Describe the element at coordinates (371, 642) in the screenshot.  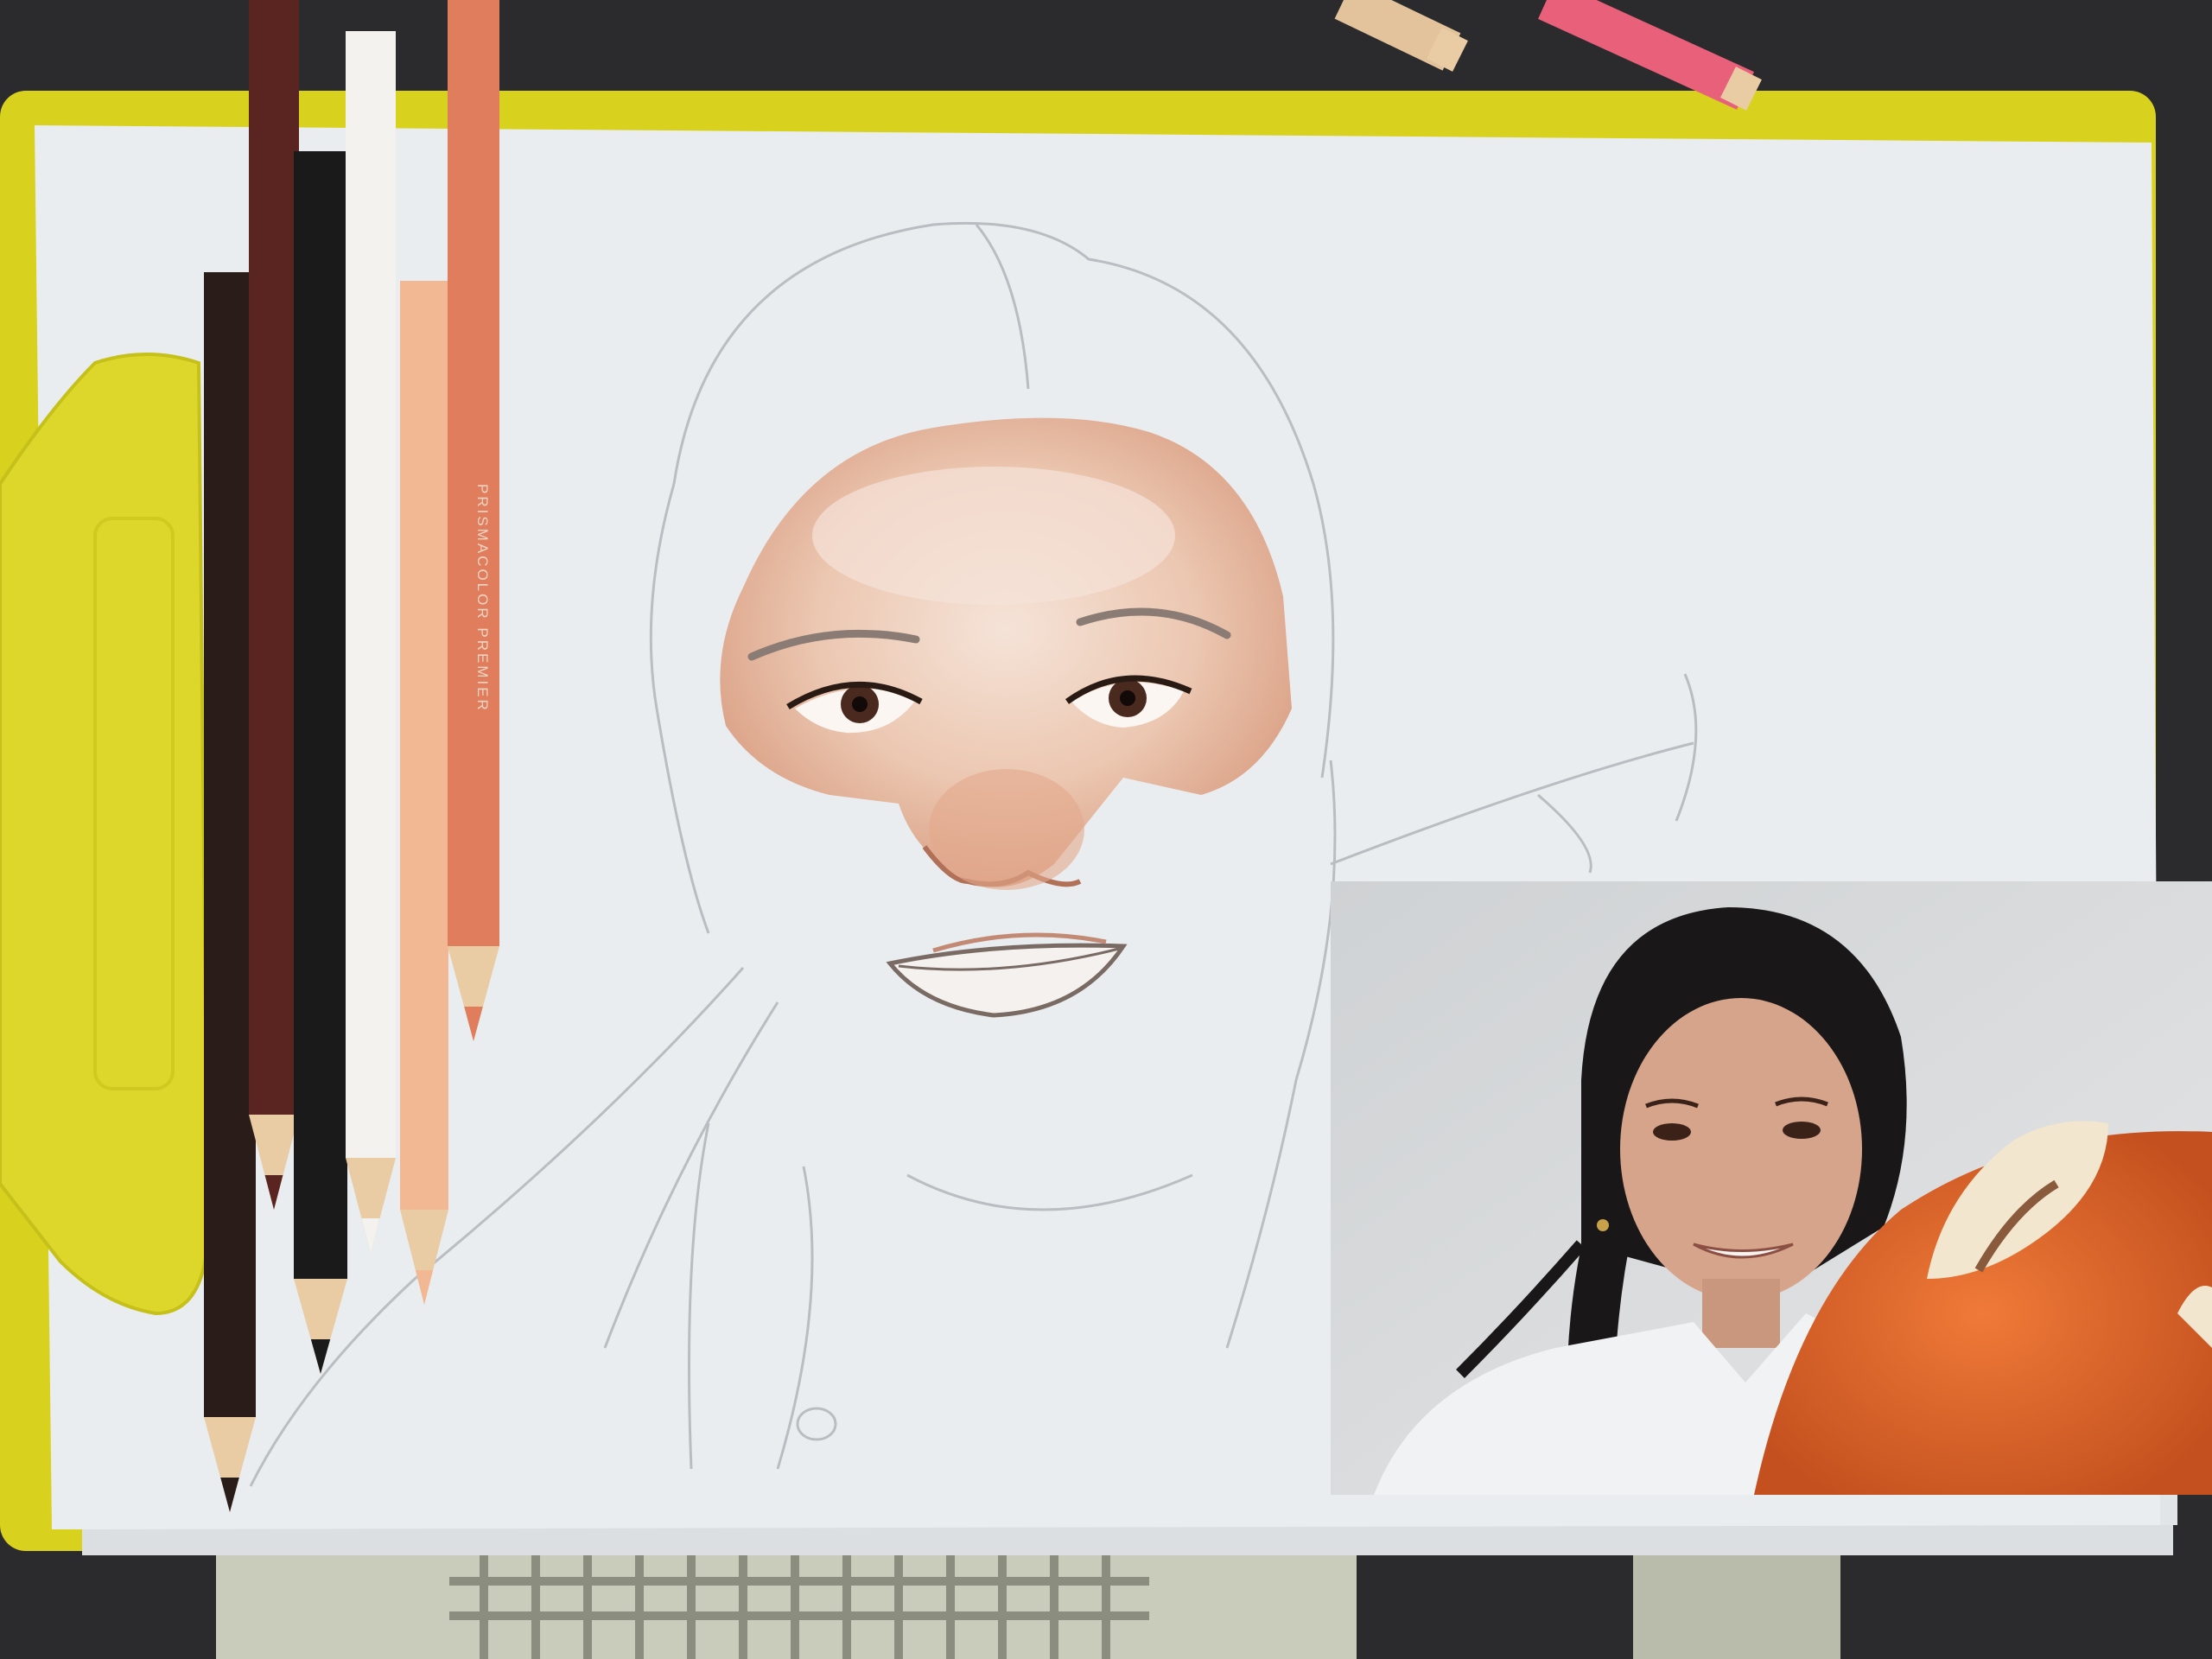
I see `white-pencil` at that location.